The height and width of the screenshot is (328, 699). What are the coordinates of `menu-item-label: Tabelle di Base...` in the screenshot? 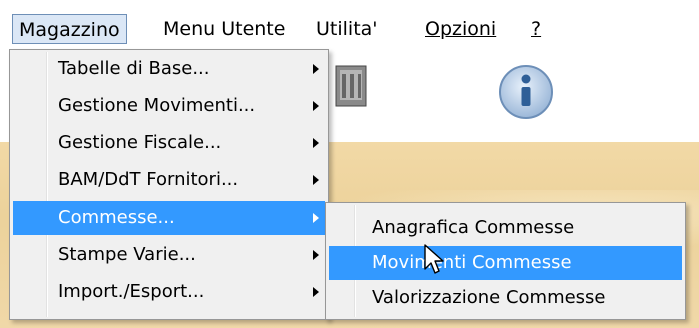 It's located at (134, 68).